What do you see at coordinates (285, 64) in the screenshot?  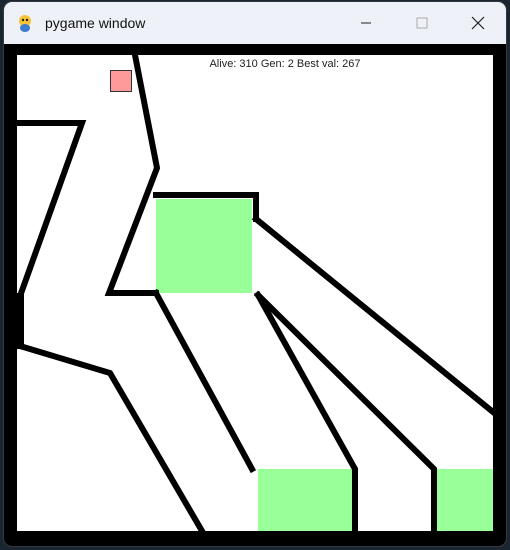 I see `hud-status: Alive: 310 Gen: 2 Best val: 267` at bounding box center [285, 64].